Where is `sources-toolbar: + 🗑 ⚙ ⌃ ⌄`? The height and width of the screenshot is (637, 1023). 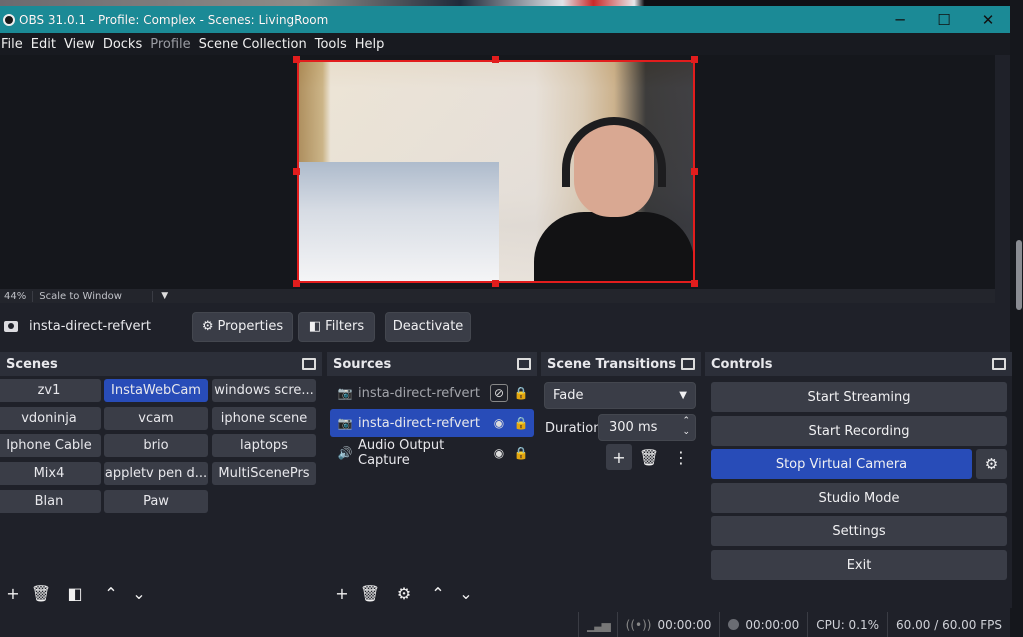
sources-toolbar: + 🗑 ⚙ ⌃ ⌄ is located at coordinates (432, 593).